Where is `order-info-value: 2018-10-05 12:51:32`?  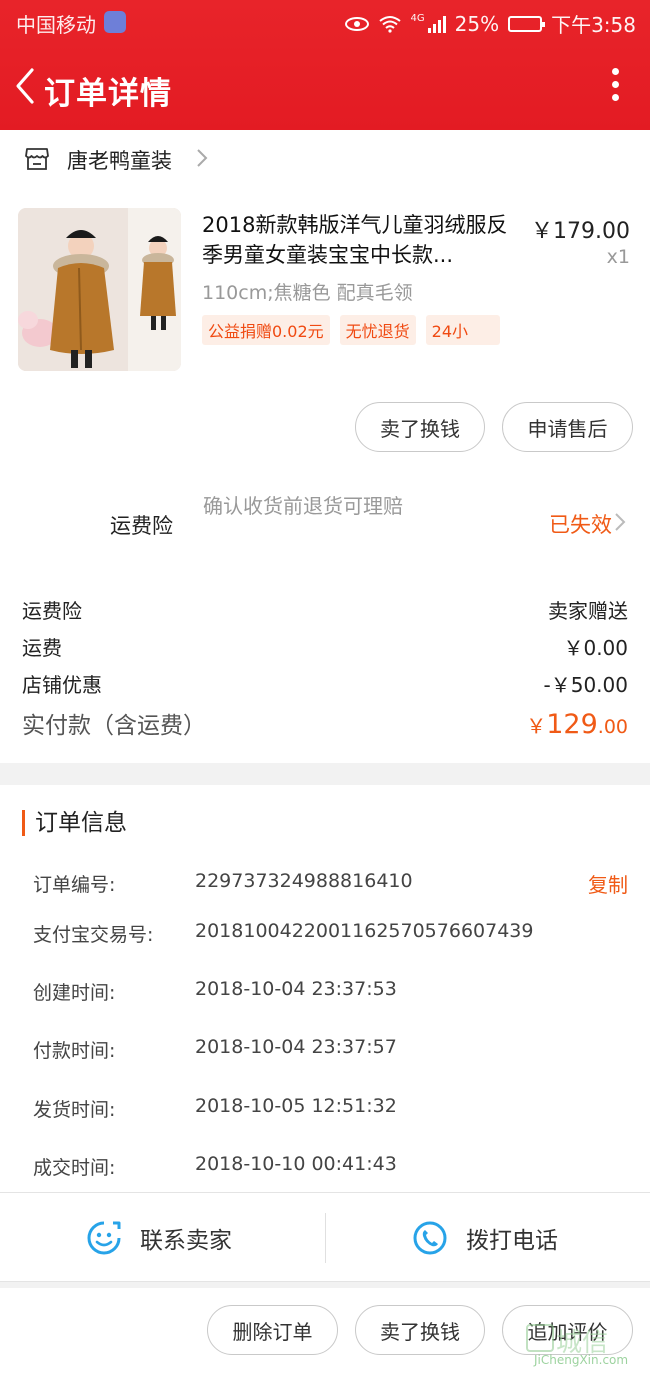 order-info-value: 2018-10-05 12:51:32 is located at coordinates (296, 1106).